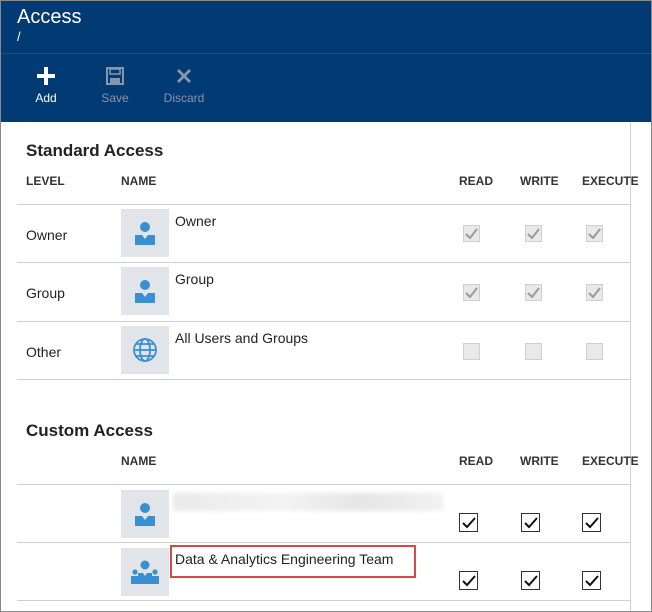  Describe the element at coordinates (46, 76) in the screenshot. I see `plus-icon` at that location.